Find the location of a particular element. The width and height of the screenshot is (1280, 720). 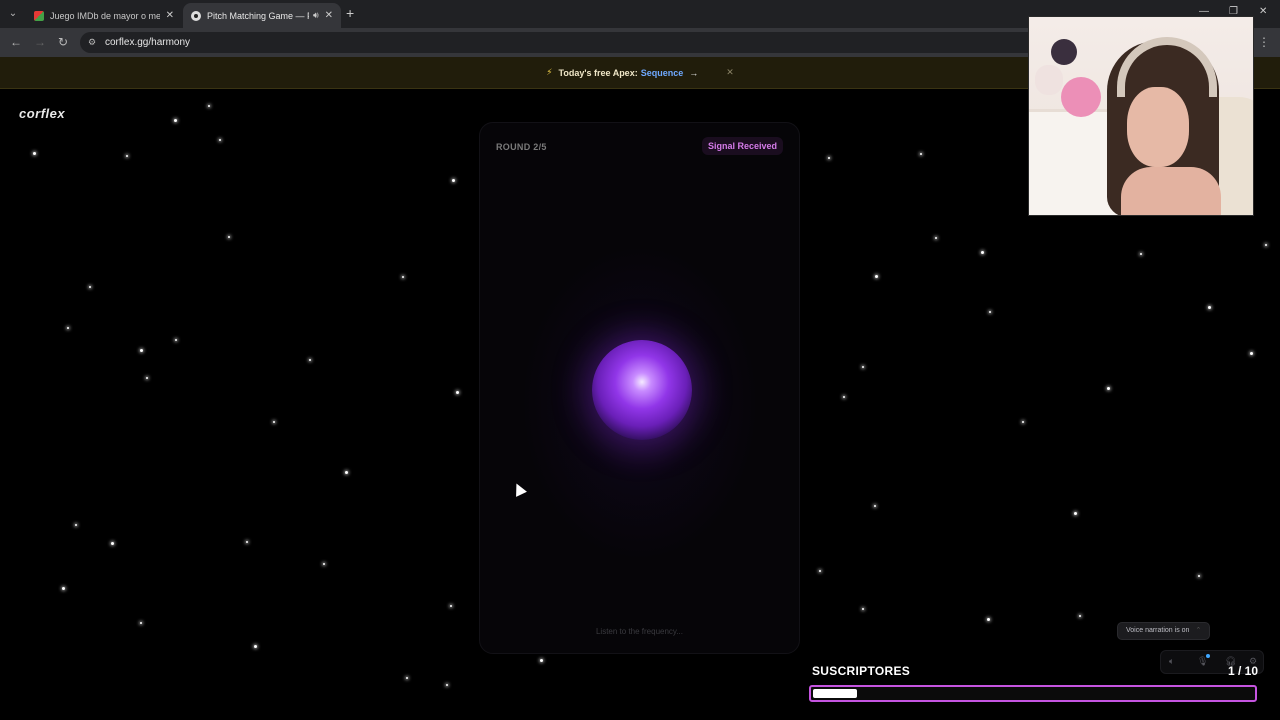

window-close-icon: ✕ is located at coordinates (1263, 11).